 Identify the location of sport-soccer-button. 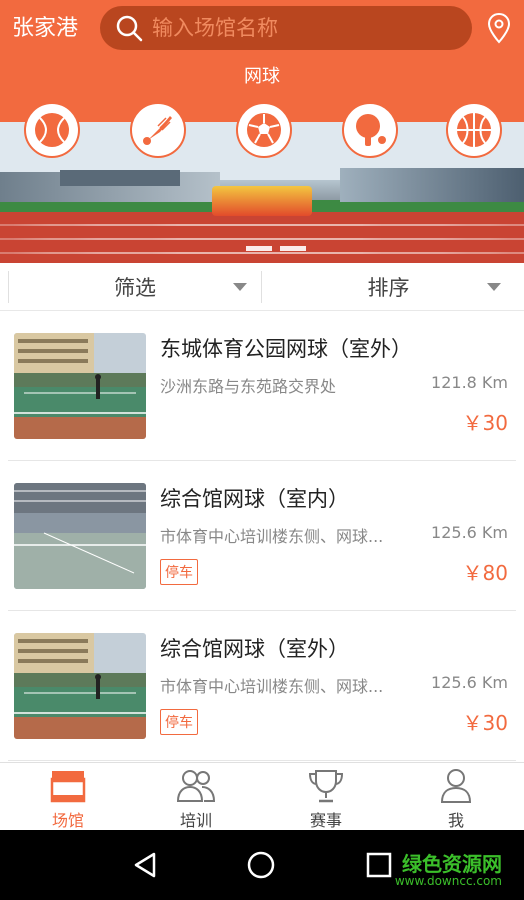
(264, 130).